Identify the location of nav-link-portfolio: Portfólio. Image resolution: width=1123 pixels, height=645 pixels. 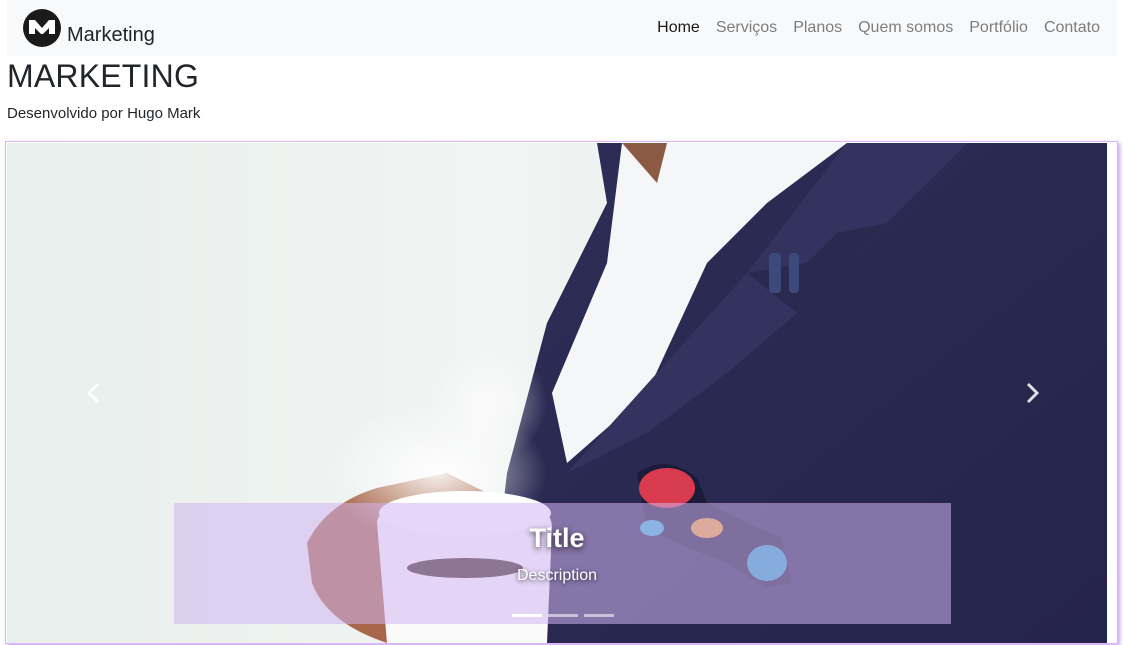
(998, 28).